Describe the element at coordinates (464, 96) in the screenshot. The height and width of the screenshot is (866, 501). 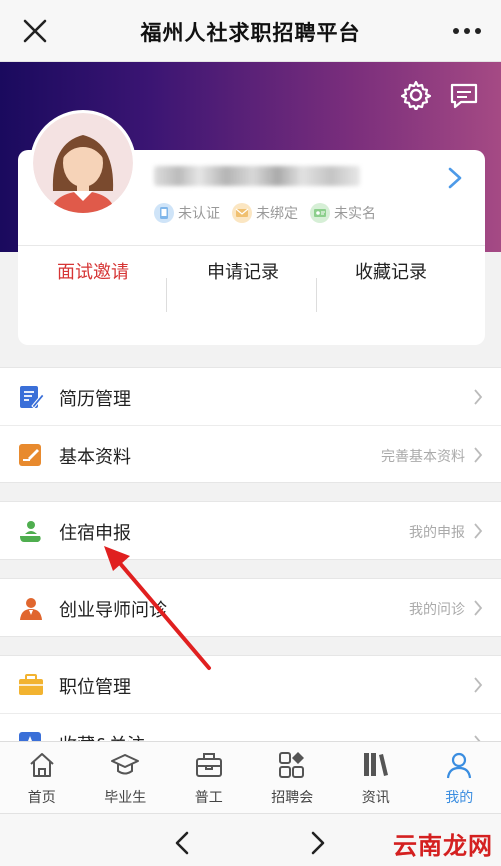
I see `message-icon` at that location.